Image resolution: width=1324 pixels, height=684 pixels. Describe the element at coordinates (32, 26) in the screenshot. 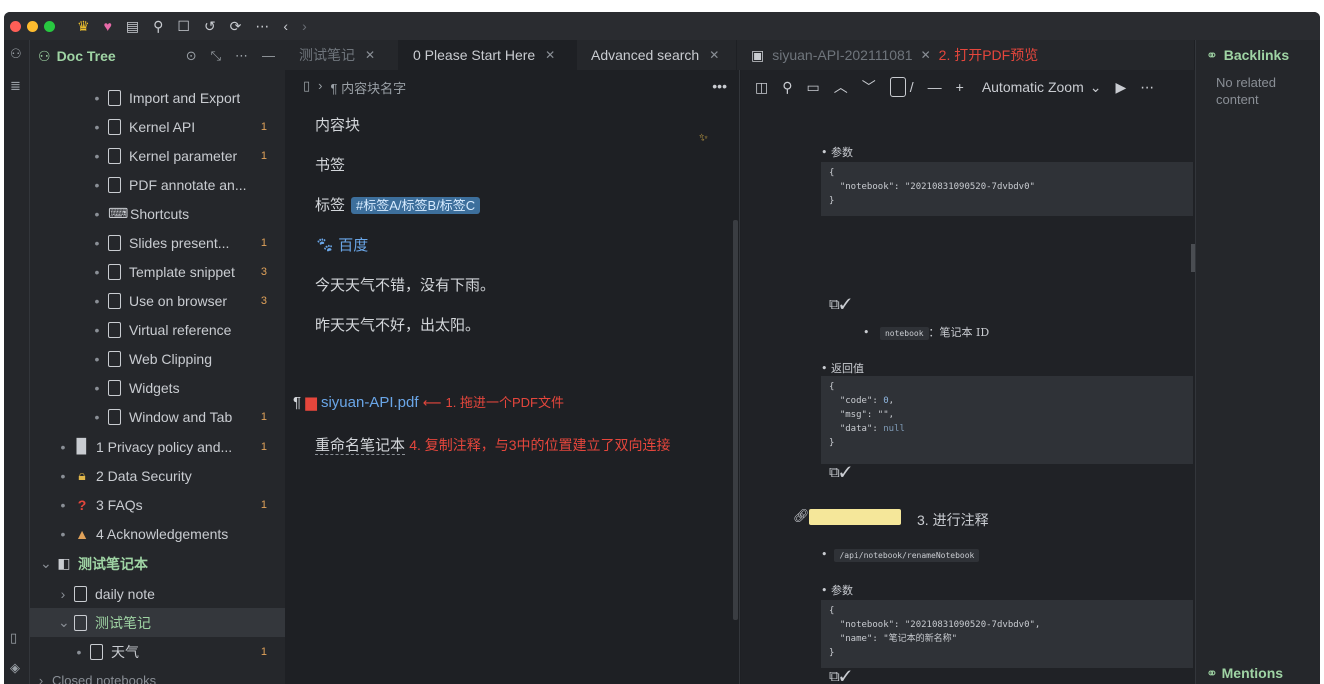

I see `minimize-window-button` at that location.